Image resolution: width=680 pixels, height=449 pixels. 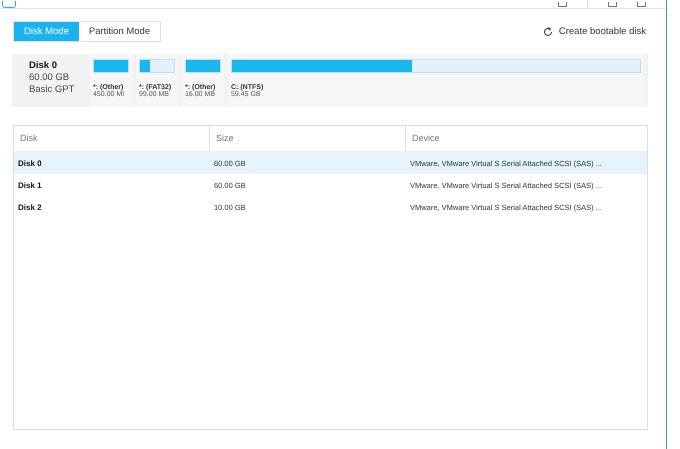 I want to click on table-cell-text: Disk 2, so click(x=30, y=207).